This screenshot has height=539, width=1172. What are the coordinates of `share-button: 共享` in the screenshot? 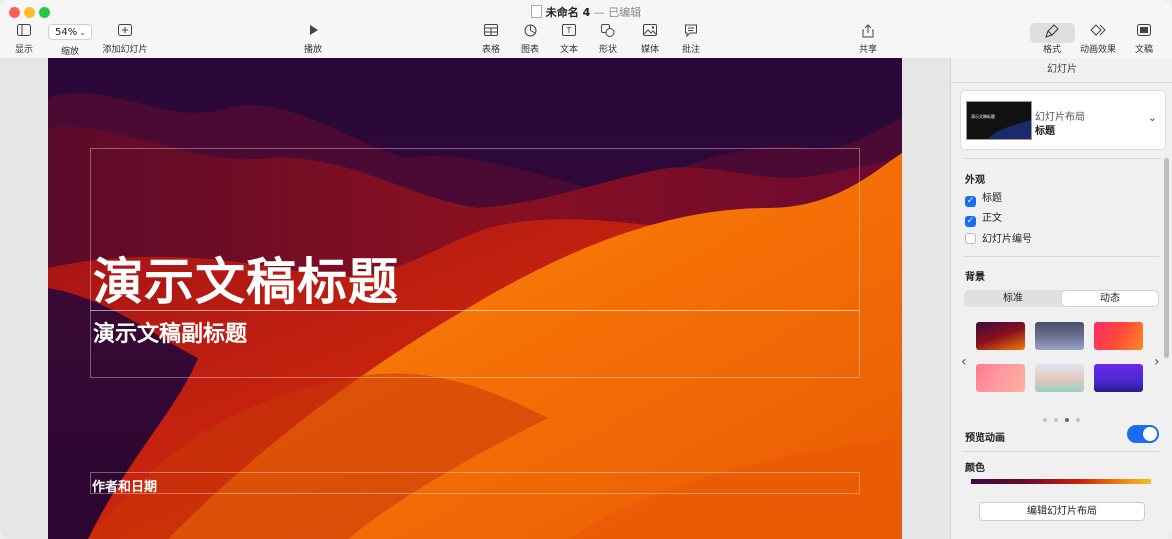 It's located at (868, 39).